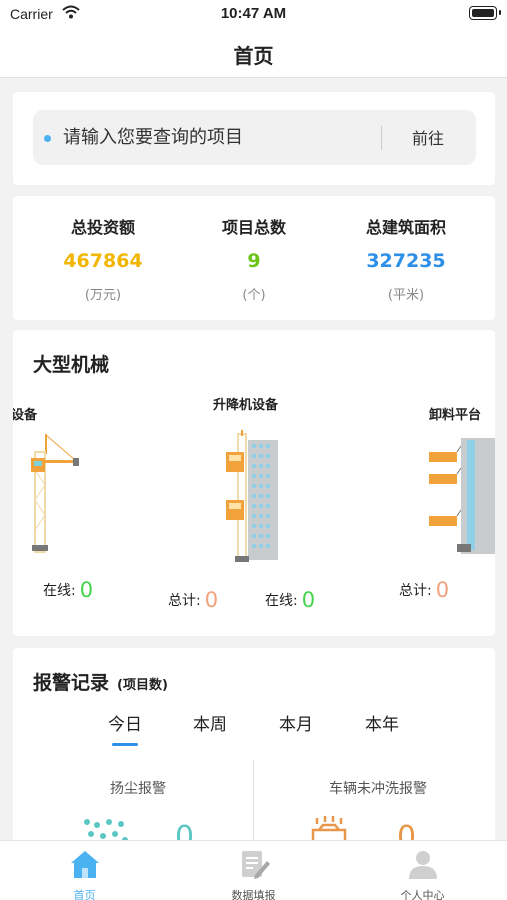 This screenshot has height=900, width=507. Describe the element at coordinates (256, 497) in the screenshot. I see `construction-hoist-icon` at that location.